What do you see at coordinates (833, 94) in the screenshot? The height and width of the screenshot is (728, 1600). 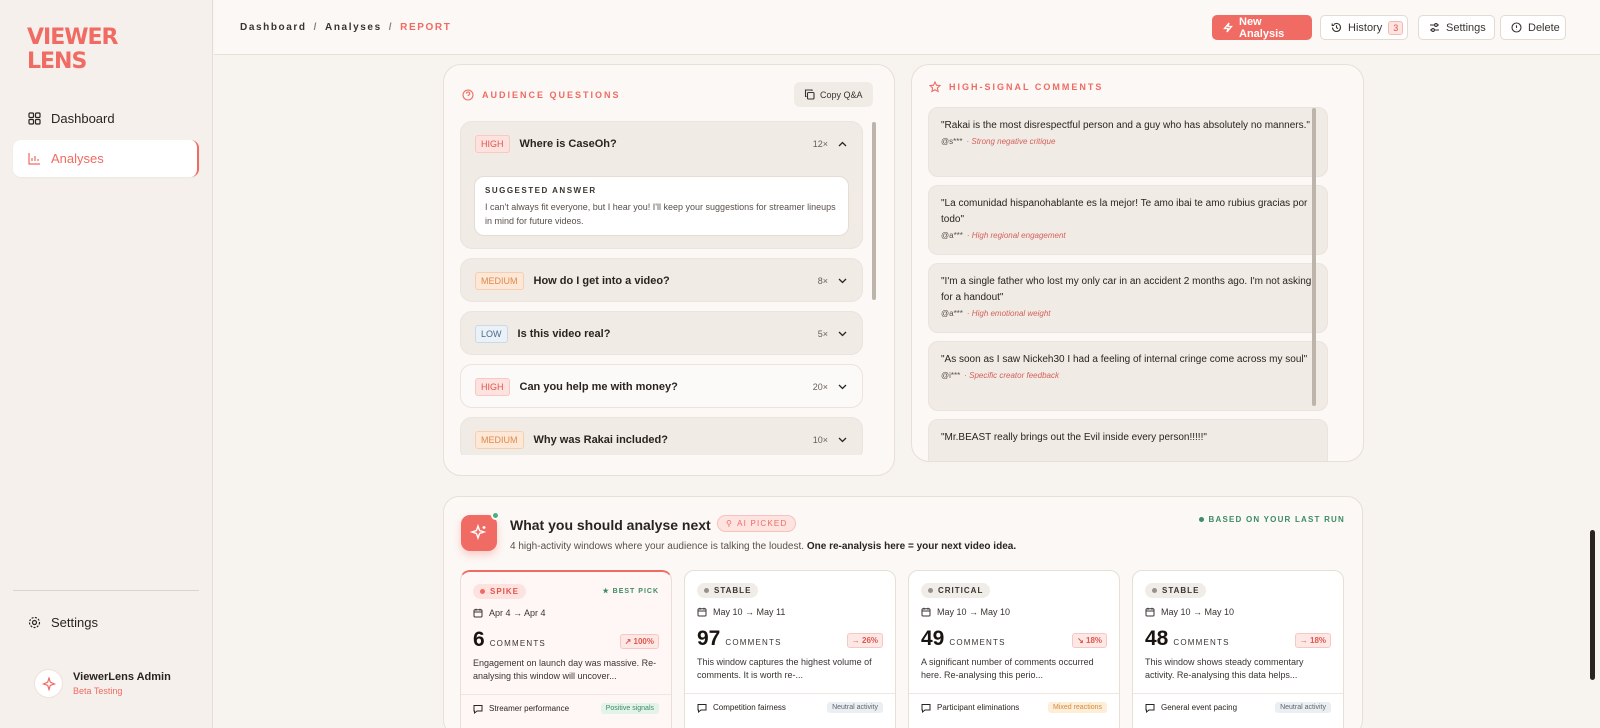 I see `copy-qa-button: Copy Q&A` at bounding box center [833, 94].